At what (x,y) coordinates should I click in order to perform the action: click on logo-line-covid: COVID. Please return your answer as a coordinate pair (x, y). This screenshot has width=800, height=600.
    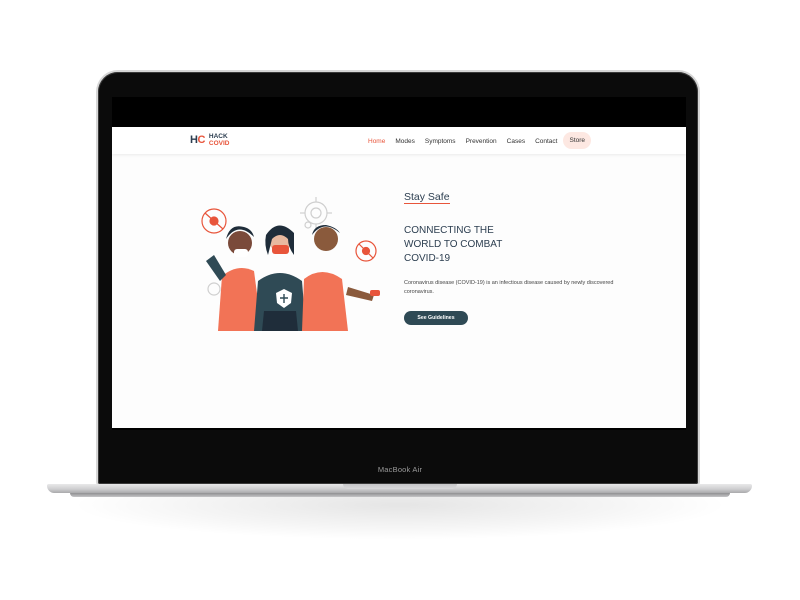
    Looking at the image, I should click on (219, 143).